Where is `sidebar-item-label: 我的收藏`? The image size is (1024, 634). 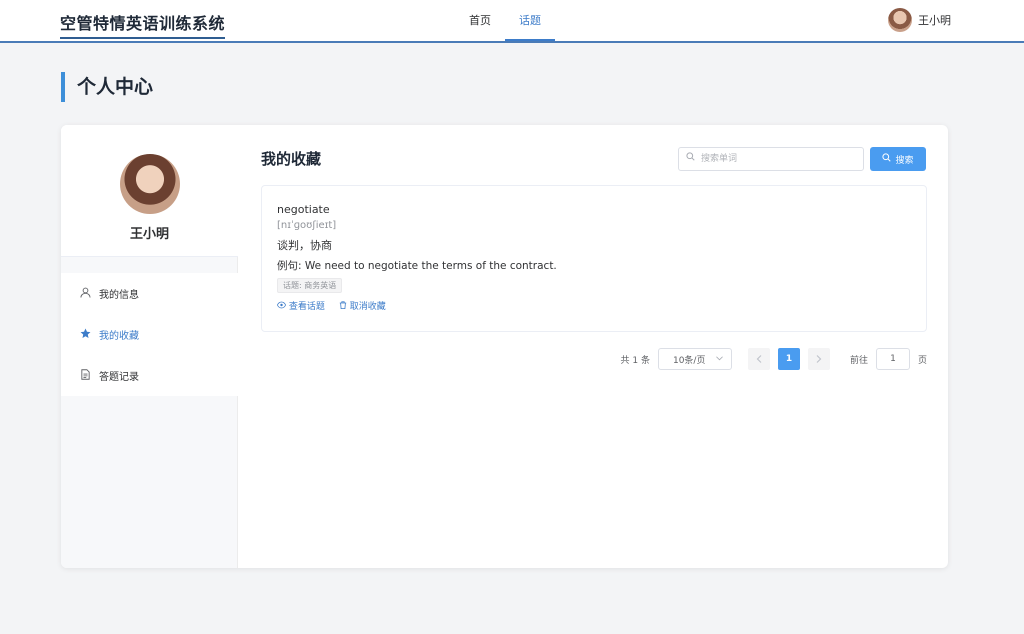
sidebar-item-label: 我的收藏 is located at coordinates (119, 336).